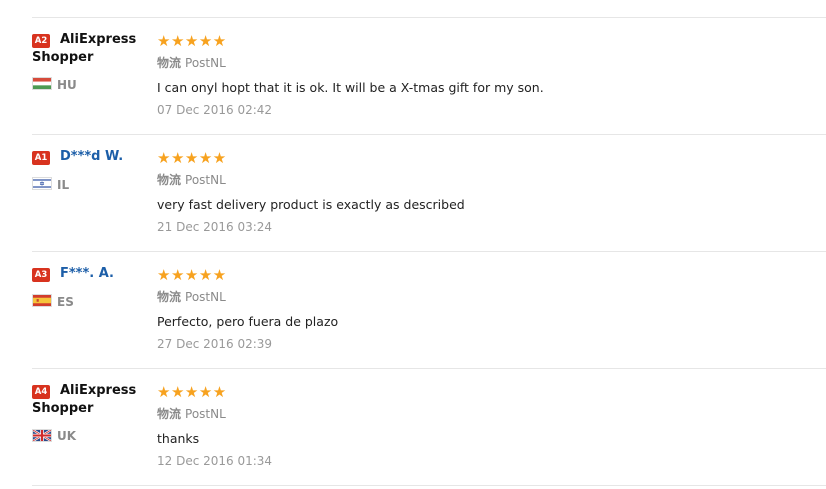  What do you see at coordinates (41, 392) in the screenshot?
I see `buyer-level-badge: A4` at bounding box center [41, 392].